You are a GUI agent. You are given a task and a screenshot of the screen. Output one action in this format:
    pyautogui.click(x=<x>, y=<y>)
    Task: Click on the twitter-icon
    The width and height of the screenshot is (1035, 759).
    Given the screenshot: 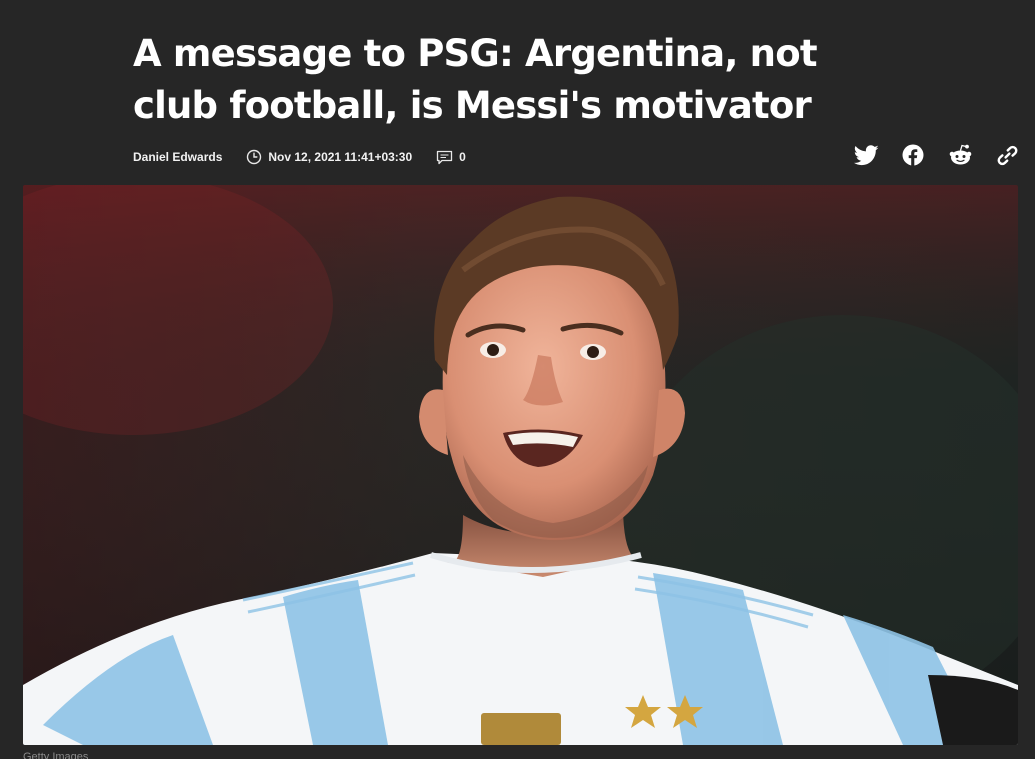 What is the action you would take?
    pyautogui.click(x=866, y=154)
    